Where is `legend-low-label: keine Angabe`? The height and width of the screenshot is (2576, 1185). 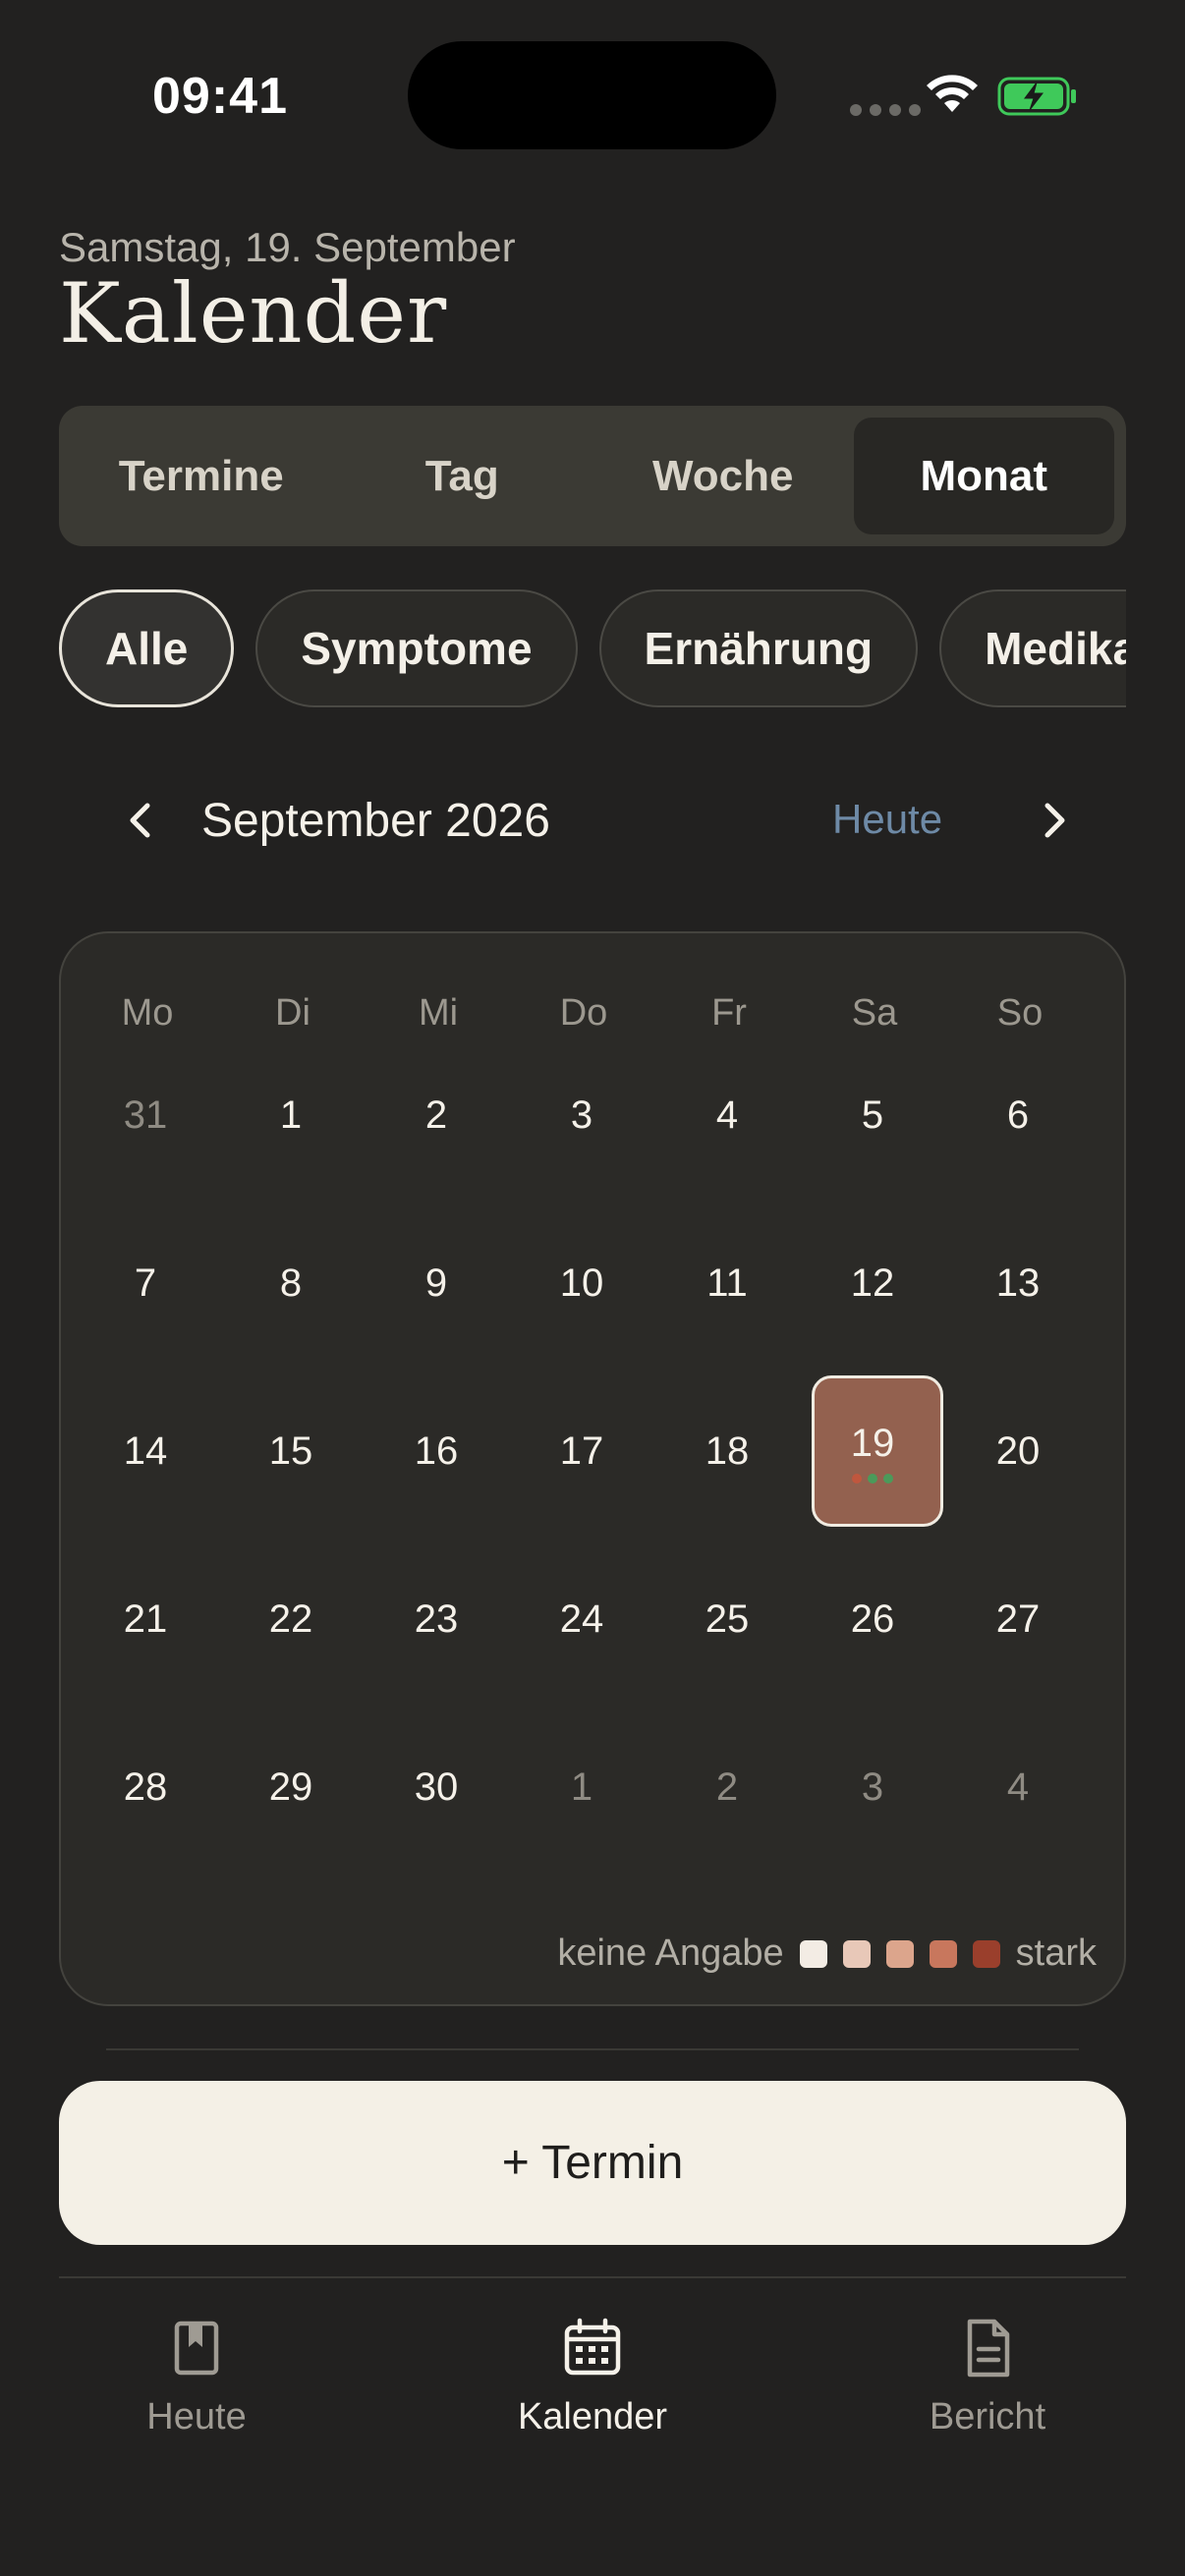
legend-low-label: keine Angabe is located at coordinates (670, 1953).